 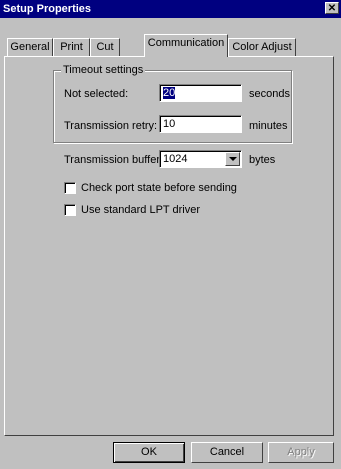 I want to click on tab-cut: Cut, so click(x=105, y=47).